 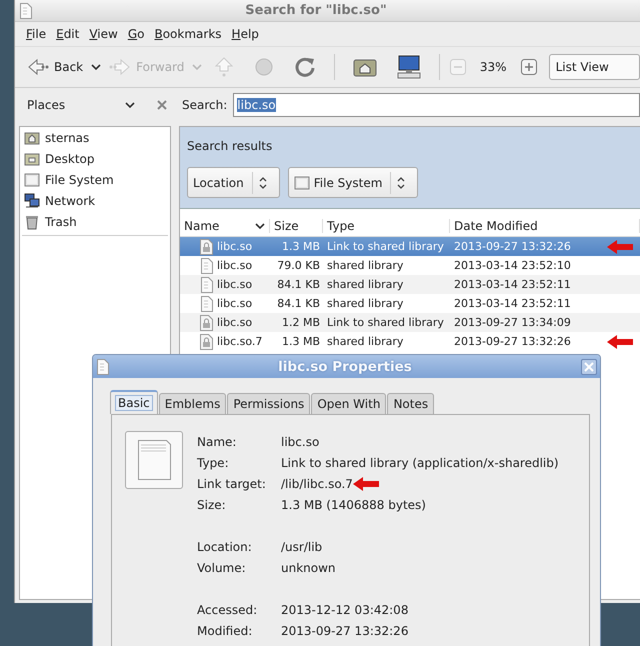 I want to click on trash-icon, so click(x=32, y=222).